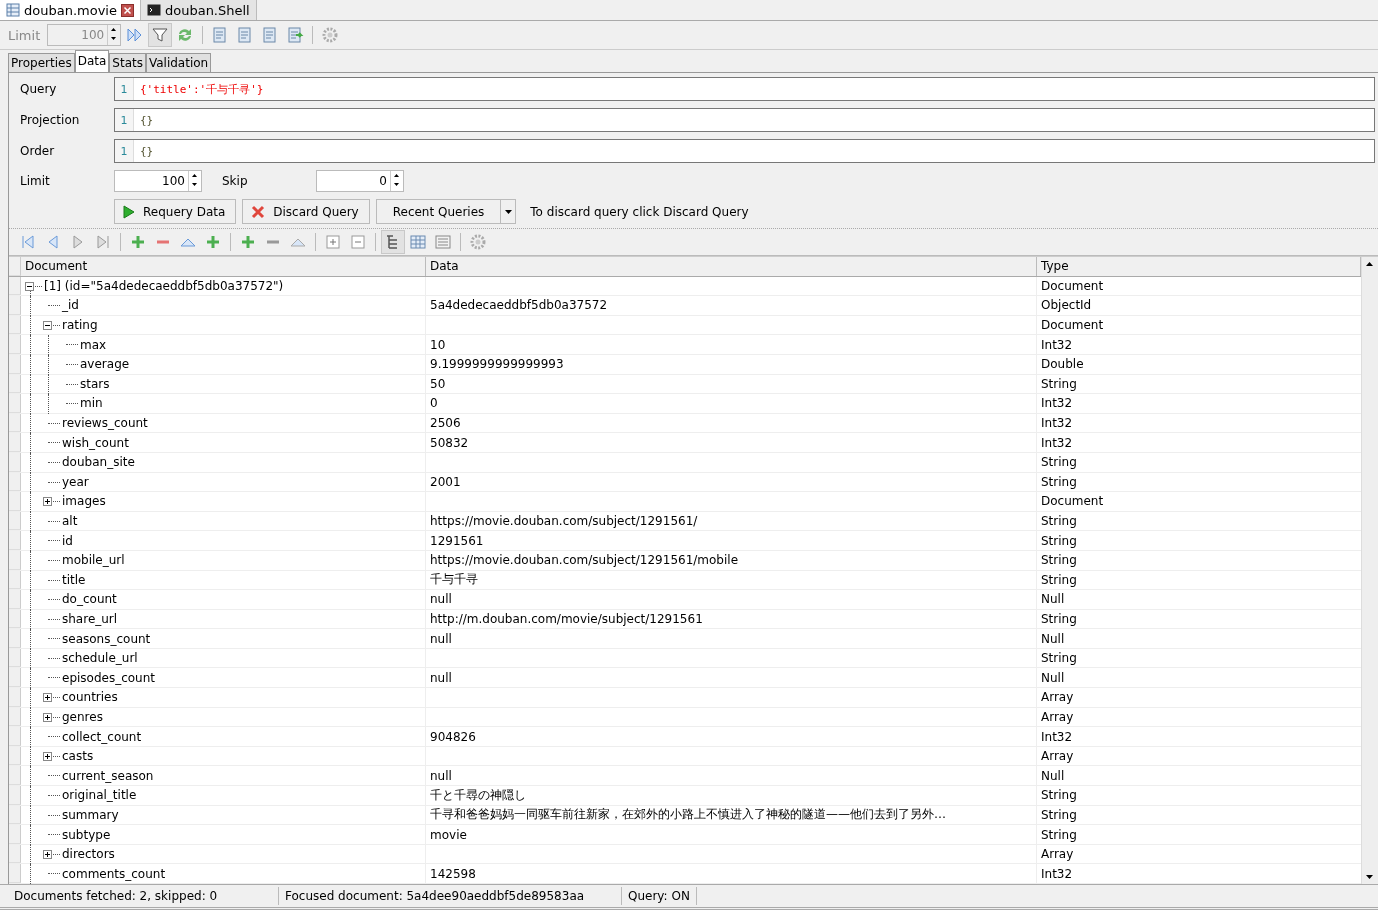 The height and width of the screenshot is (910, 1378). What do you see at coordinates (99, 795) in the screenshot?
I see `tree-item: original_title` at bounding box center [99, 795].